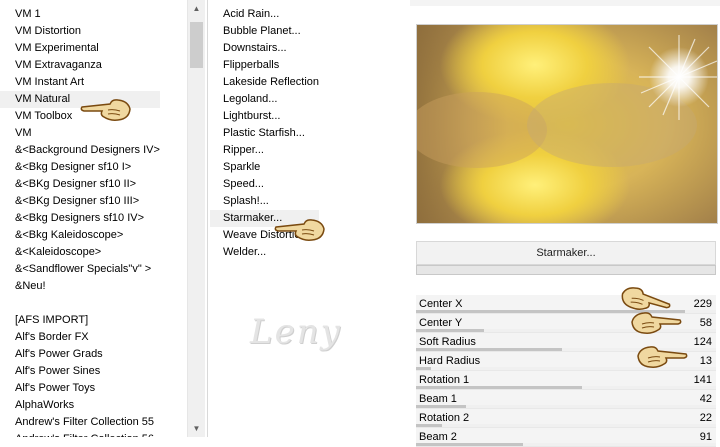 The height and width of the screenshot is (447, 720). I want to click on param-value: 124, so click(703, 342).